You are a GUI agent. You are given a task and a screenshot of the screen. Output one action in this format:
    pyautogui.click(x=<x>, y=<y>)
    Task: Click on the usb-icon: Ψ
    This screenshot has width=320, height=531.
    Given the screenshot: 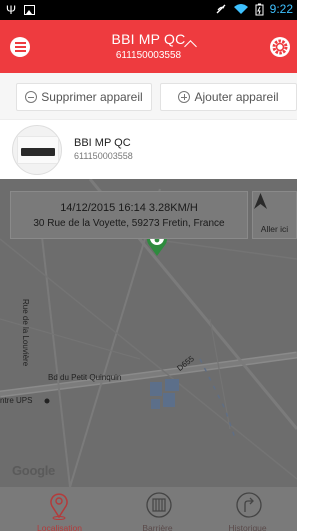 What is the action you would take?
    pyautogui.click(x=11, y=10)
    